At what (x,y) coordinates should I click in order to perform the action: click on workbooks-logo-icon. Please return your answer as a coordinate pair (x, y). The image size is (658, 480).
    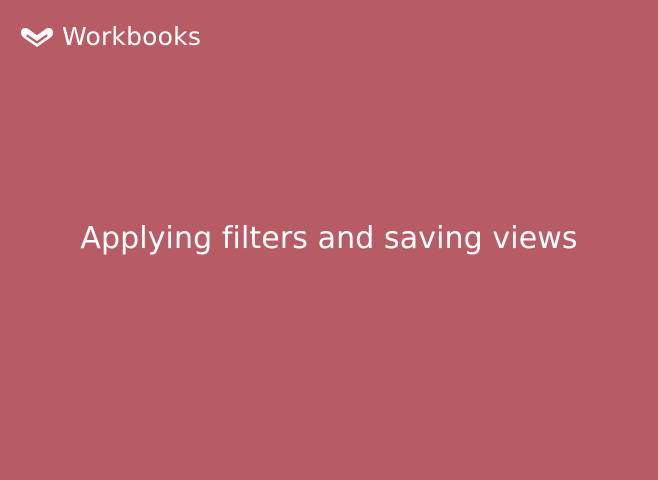
    Looking at the image, I should click on (37, 37).